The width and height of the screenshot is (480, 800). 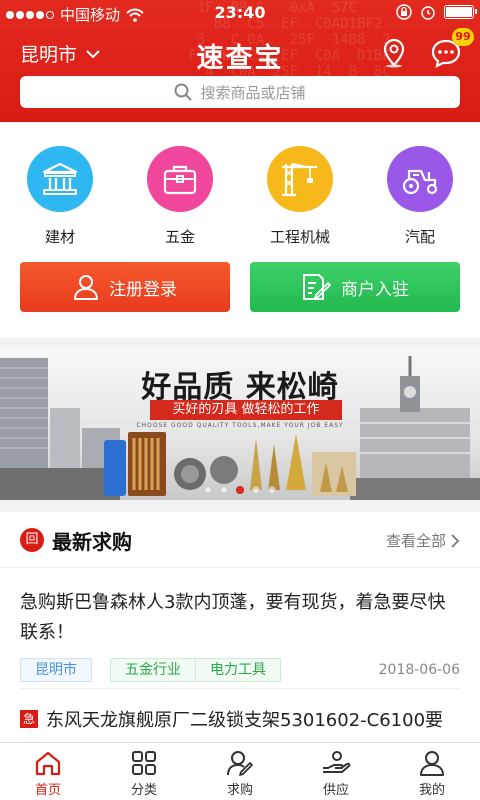 I want to click on banner-indicators, so click(x=240, y=490).